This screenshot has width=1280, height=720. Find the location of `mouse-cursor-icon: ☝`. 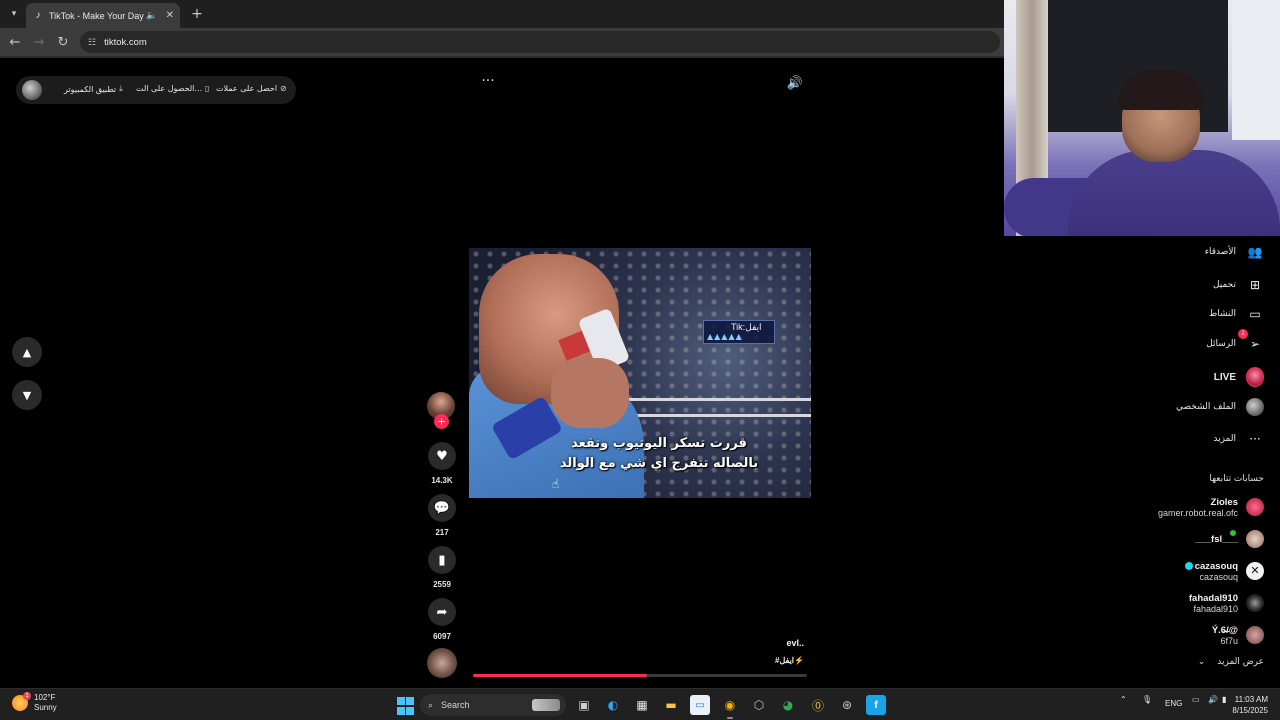

mouse-cursor-icon: ☝ is located at coordinates (556, 484).